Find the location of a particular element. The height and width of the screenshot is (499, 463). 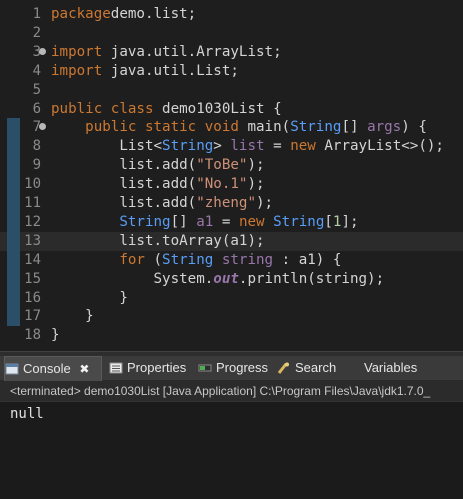

line-number: 3 is located at coordinates (36, 51).